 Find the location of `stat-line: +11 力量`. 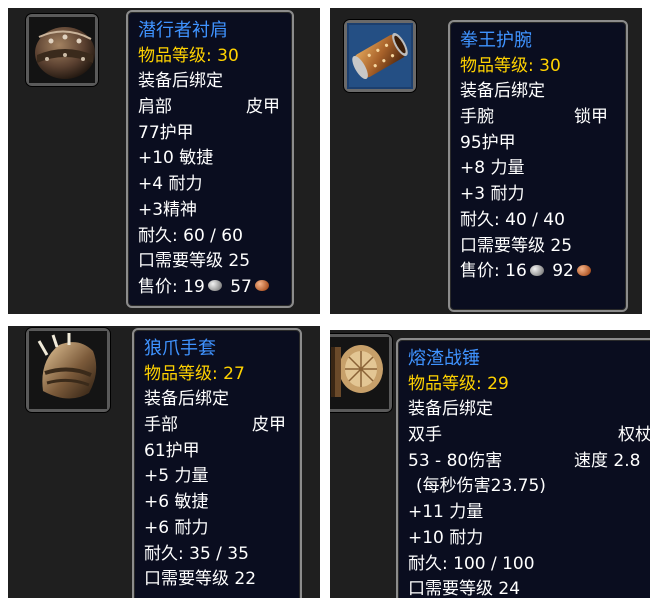

stat-line: +11 力量 is located at coordinates (446, 512).